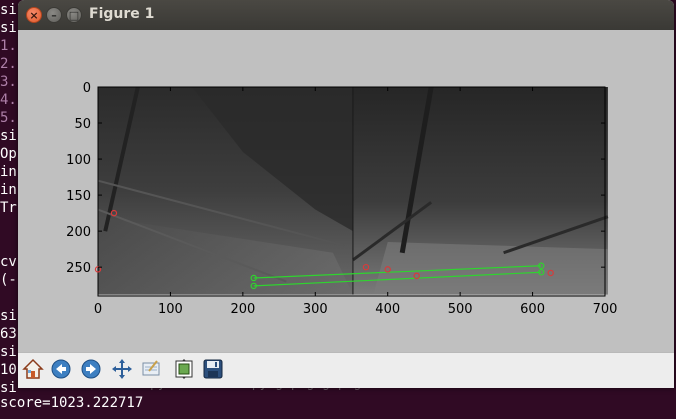 The image size is (676, 419). Describe the element at coordinates (87, 88) in the screenshot. I see `y-tick-label: 0` at that location.